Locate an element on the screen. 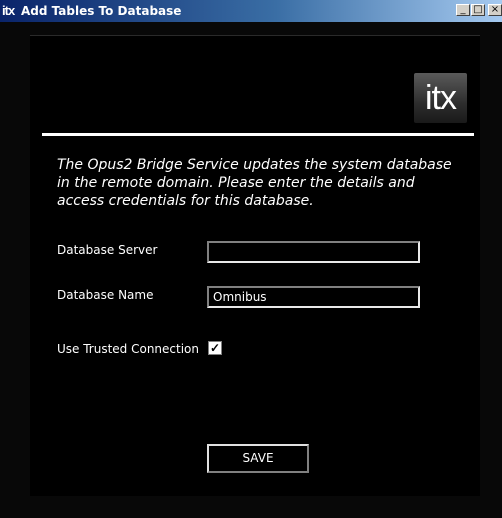 The height and width of the screenshot is (518, 502). database-name-input: Omnibus is located at coordinates (313, 297).